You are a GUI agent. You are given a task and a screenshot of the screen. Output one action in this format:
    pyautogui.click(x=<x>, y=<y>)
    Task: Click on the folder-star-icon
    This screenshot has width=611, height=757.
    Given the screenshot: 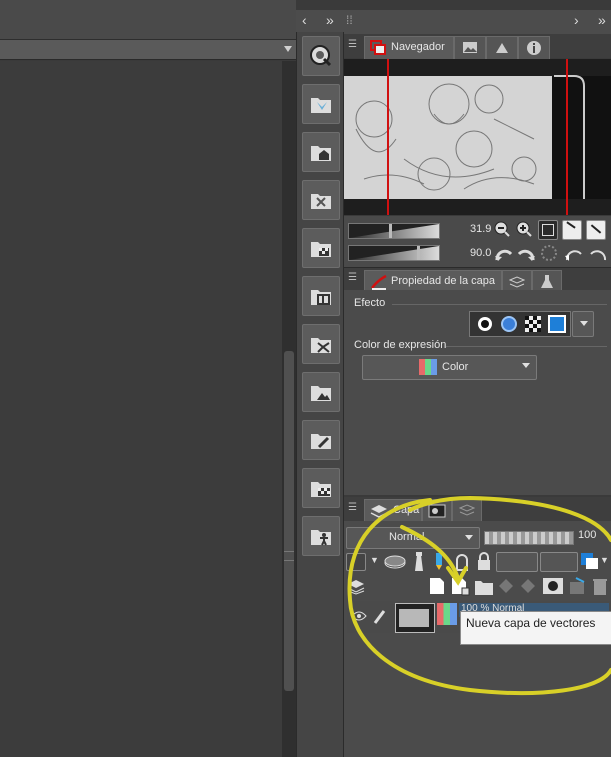 What is the action you would take?
    pyautogui.click(x=321, y=200)
    